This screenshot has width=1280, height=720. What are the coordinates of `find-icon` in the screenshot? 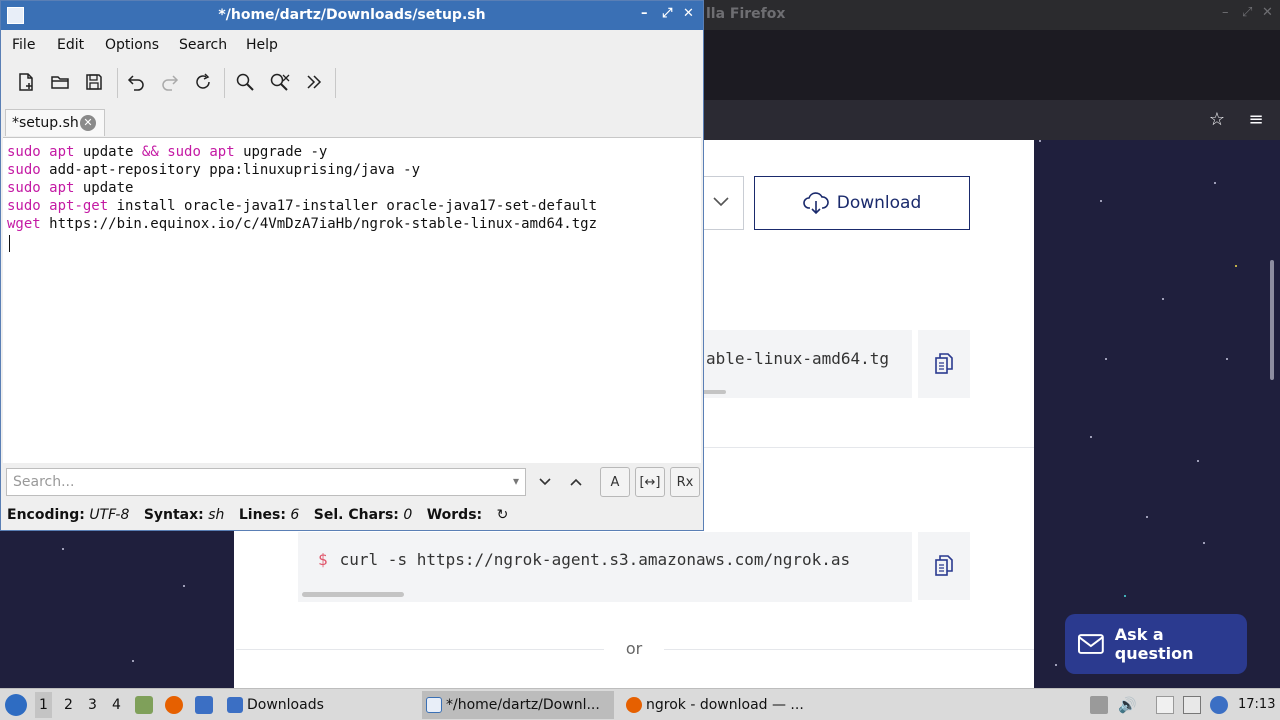 It's located at (245, 82).